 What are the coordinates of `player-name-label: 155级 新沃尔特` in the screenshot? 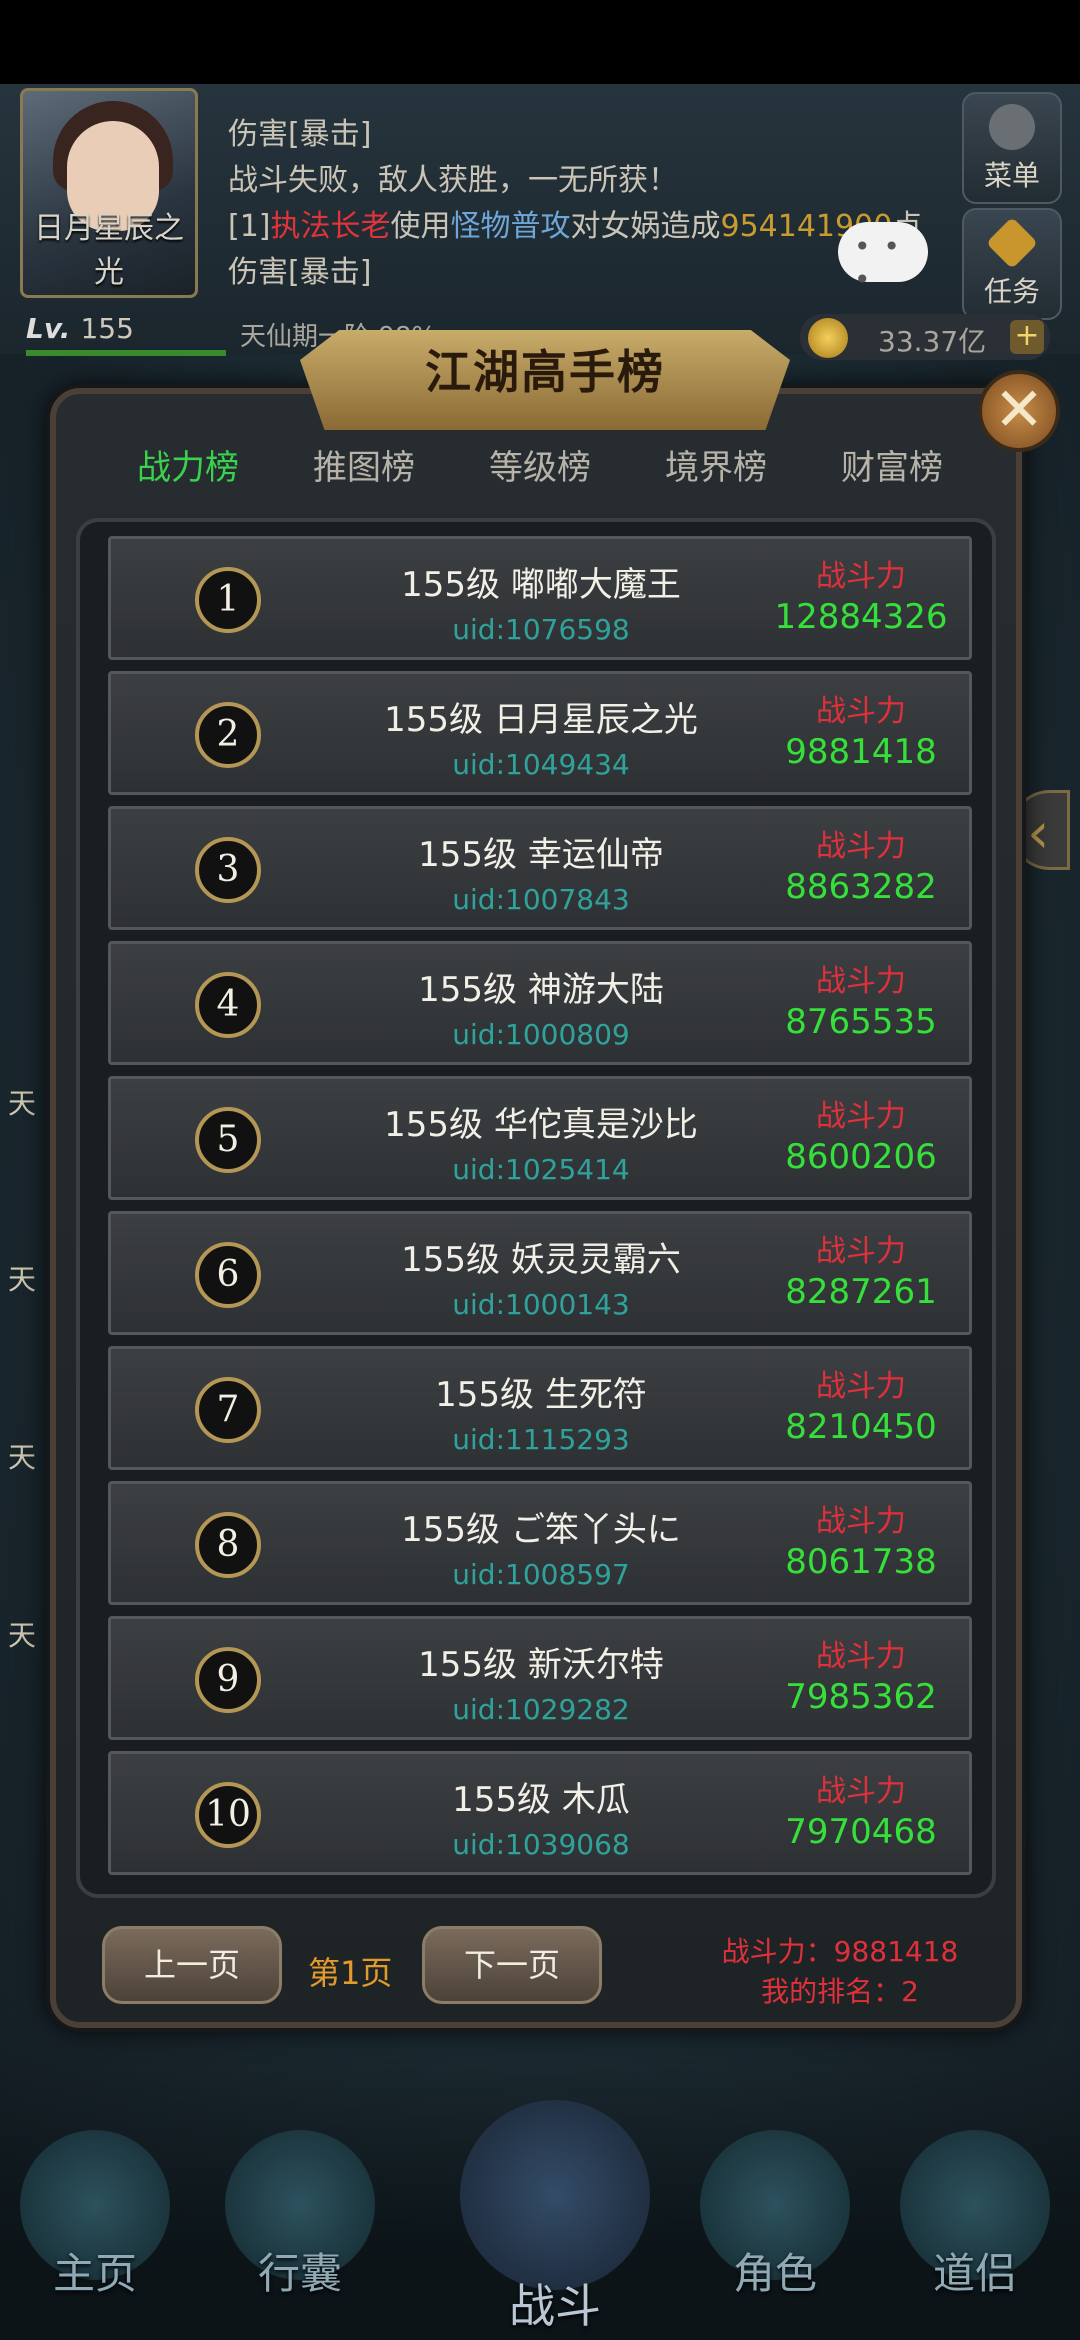 It's located at (541, 1665).